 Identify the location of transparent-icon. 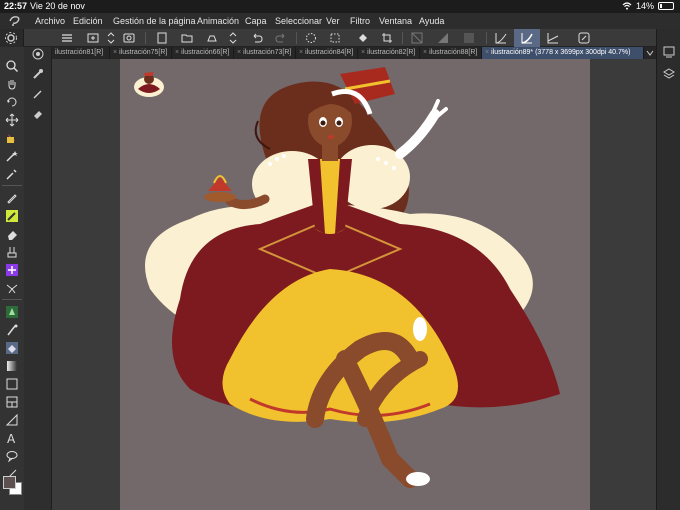
(417, 38).